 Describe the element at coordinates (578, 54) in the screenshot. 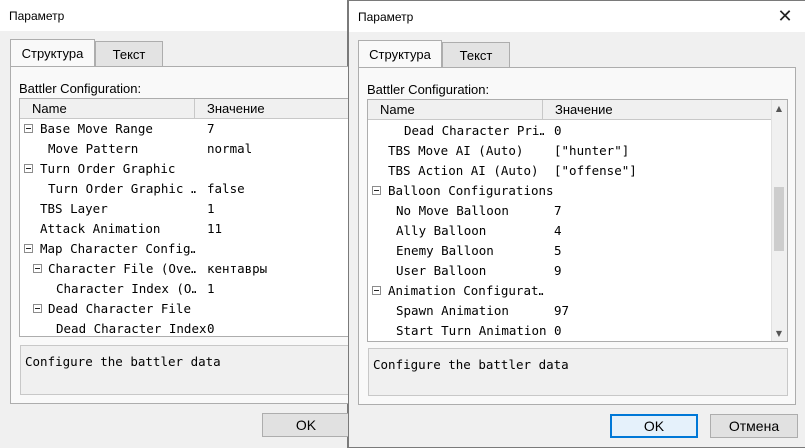

I see `right-tabstrip: Структура Текст` at that location.